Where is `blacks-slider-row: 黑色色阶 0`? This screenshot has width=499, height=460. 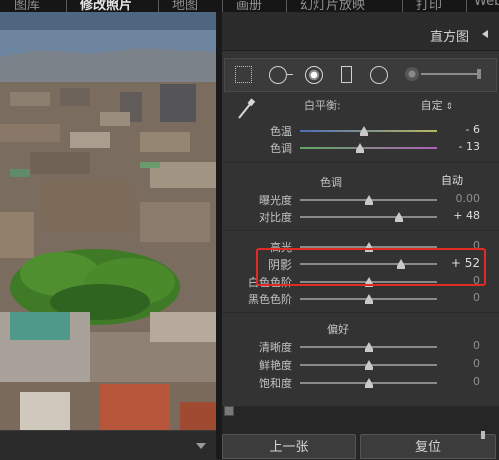
blacks-slider-row: 黑色色阶 0 is located at coordinates (360, 299).